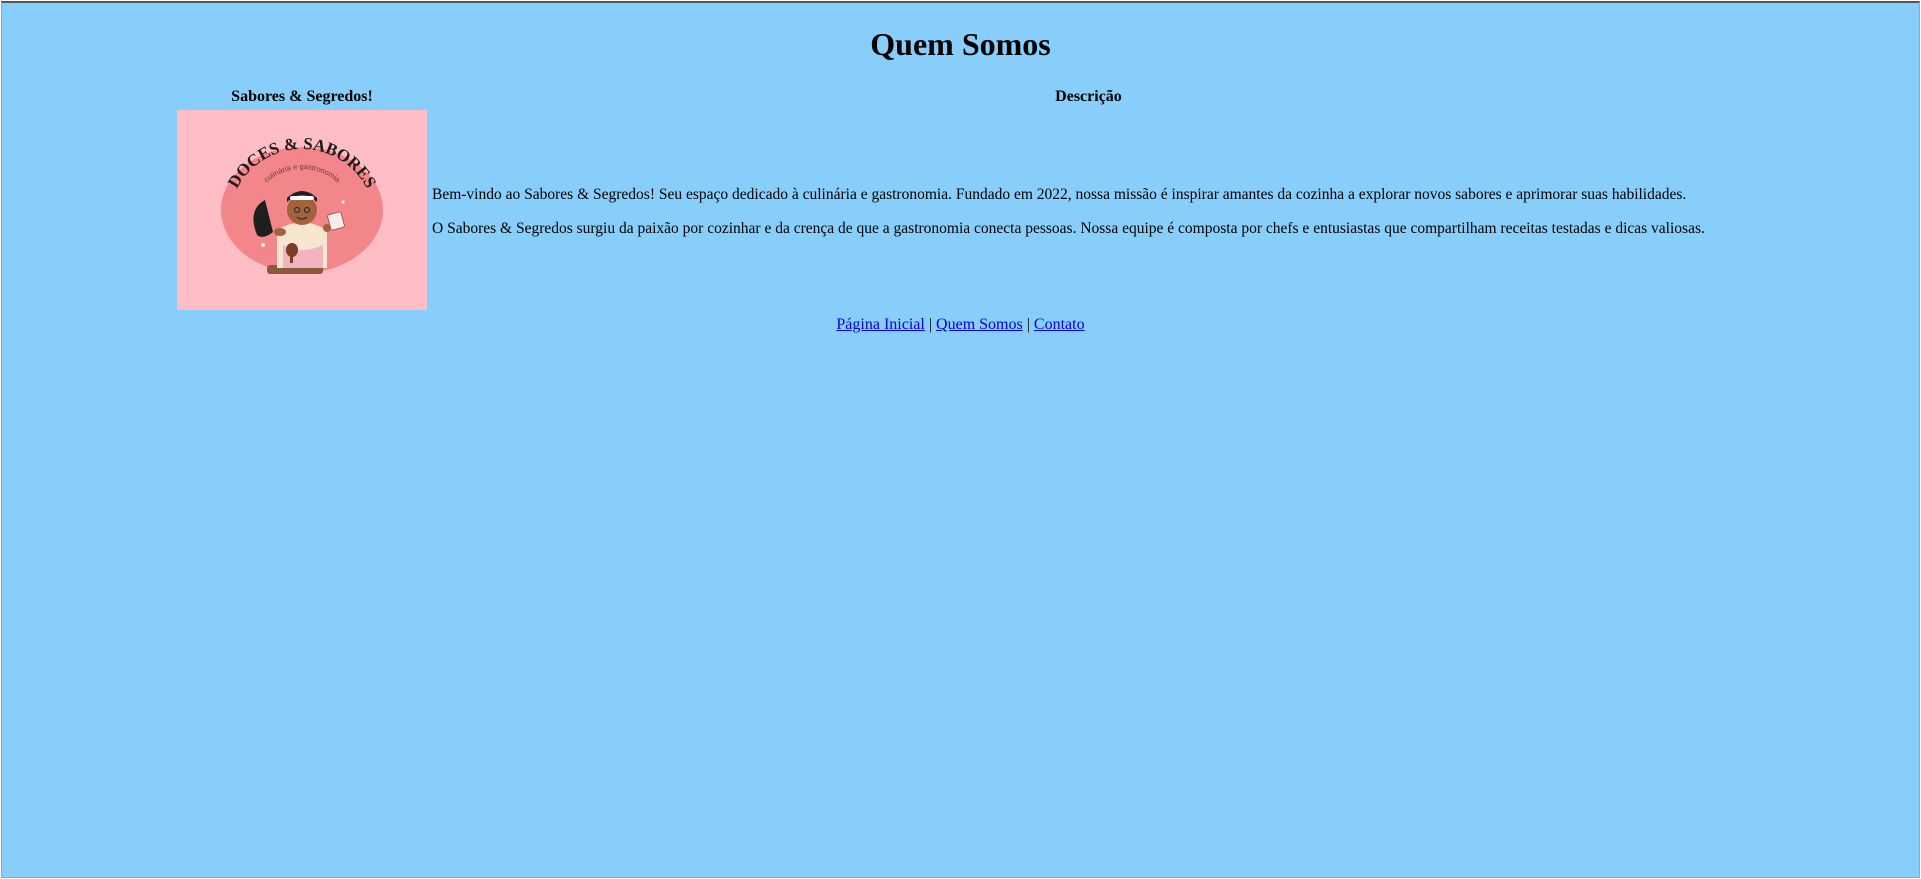 The height and width of the screenshot is (879, 1921). I want to click on page-title: Quem Somos, so click(960, 44).